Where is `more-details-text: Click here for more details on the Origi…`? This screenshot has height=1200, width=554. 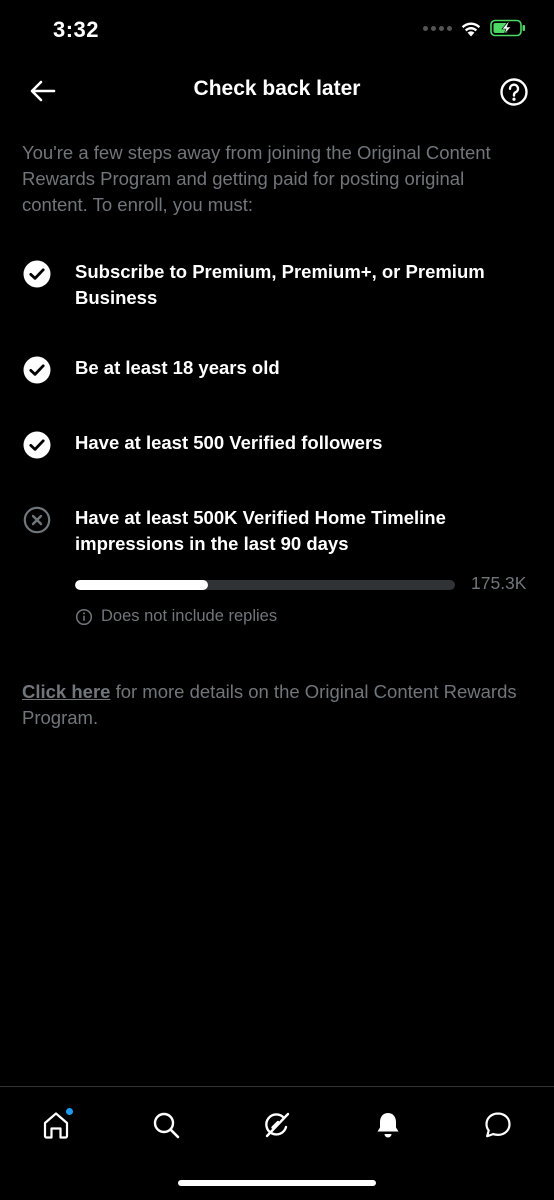
more-details-text: Click here for more details on the Origi… is located at coordinates (277, 705).